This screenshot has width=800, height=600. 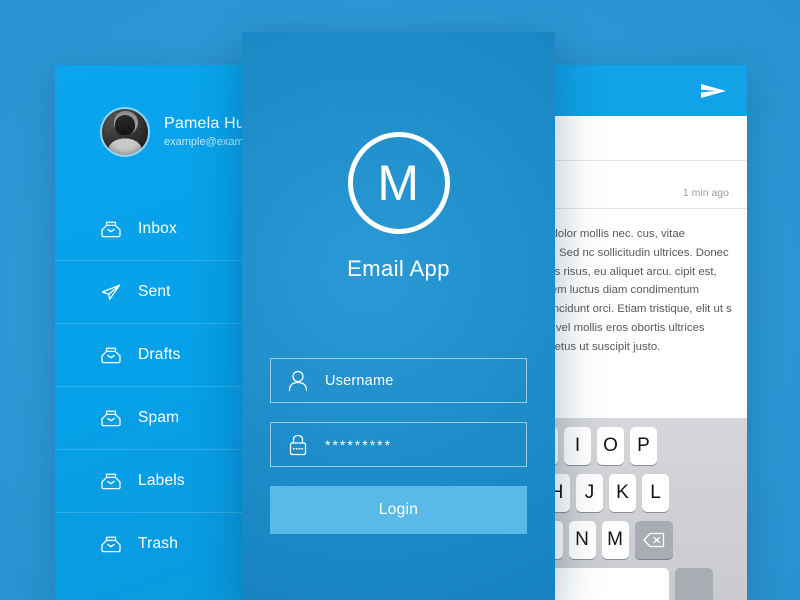 I want to click on key-j: J, so click(x=589, y=493).